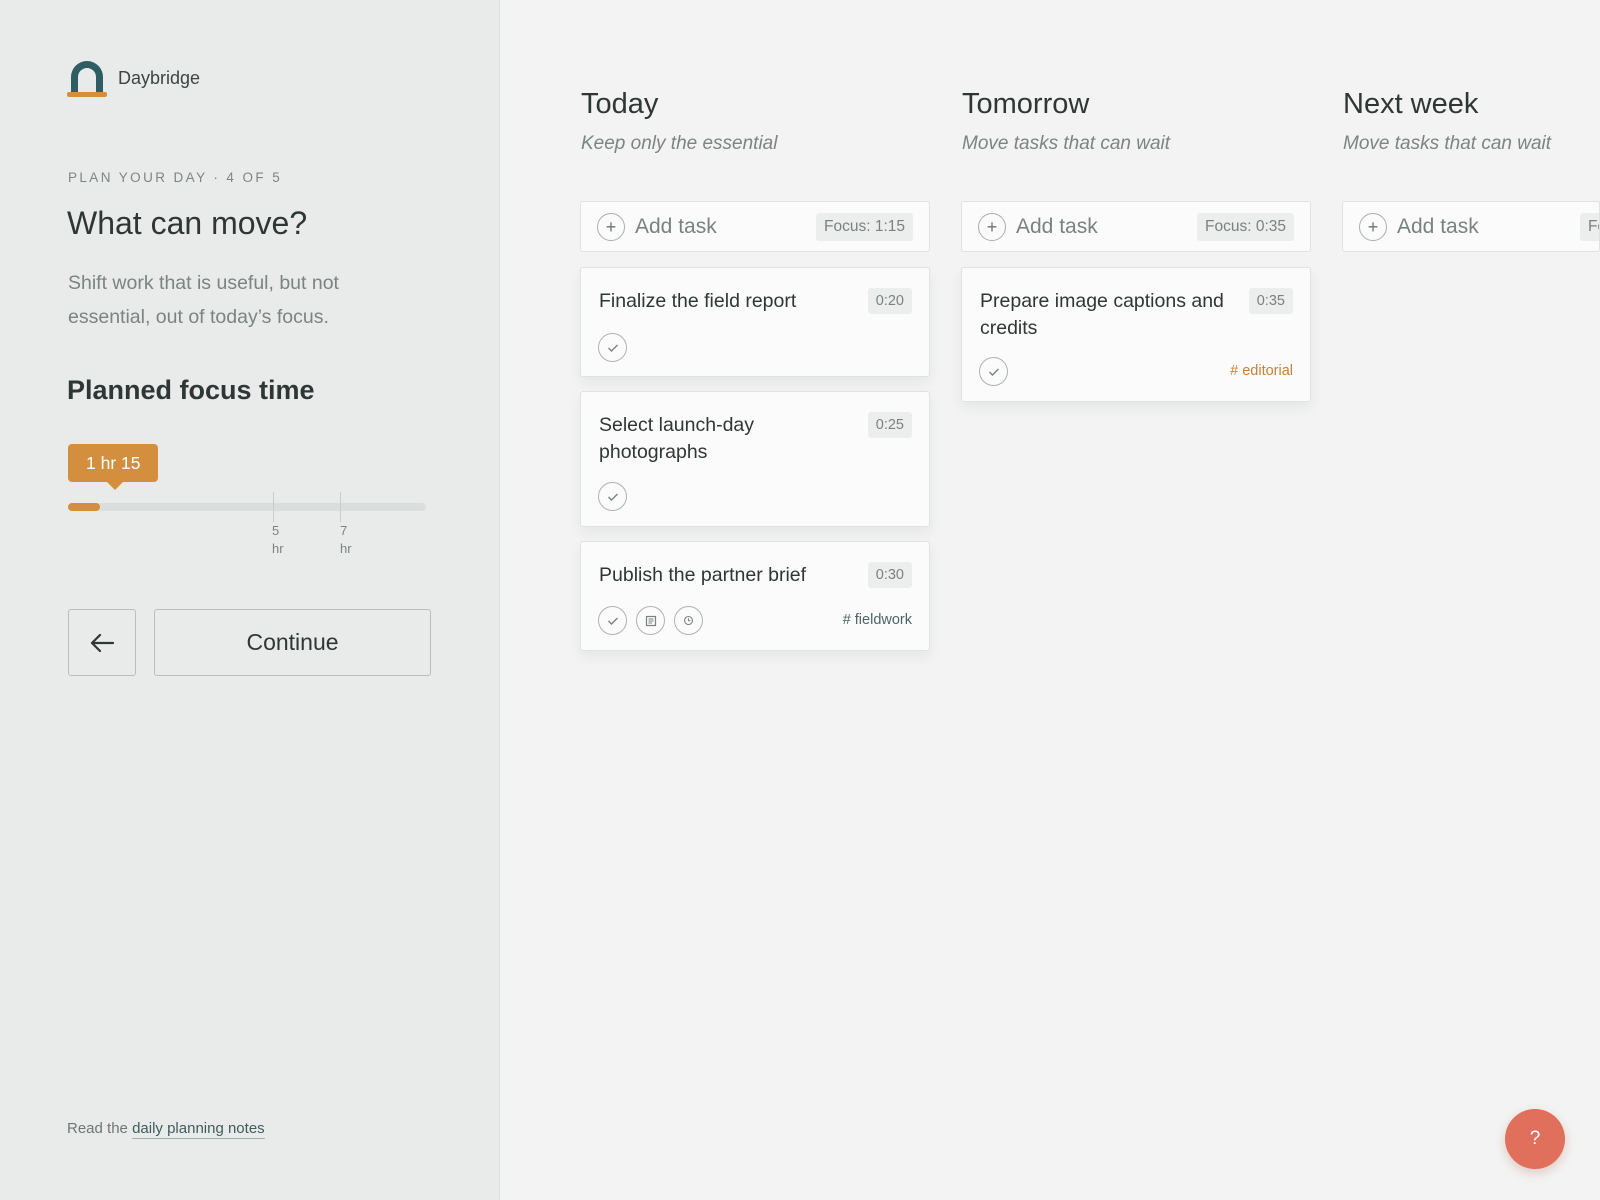  Describe the element at coordinates (698, 301) in the screenshot. I see `task-title: Finalize the field report` at that location.